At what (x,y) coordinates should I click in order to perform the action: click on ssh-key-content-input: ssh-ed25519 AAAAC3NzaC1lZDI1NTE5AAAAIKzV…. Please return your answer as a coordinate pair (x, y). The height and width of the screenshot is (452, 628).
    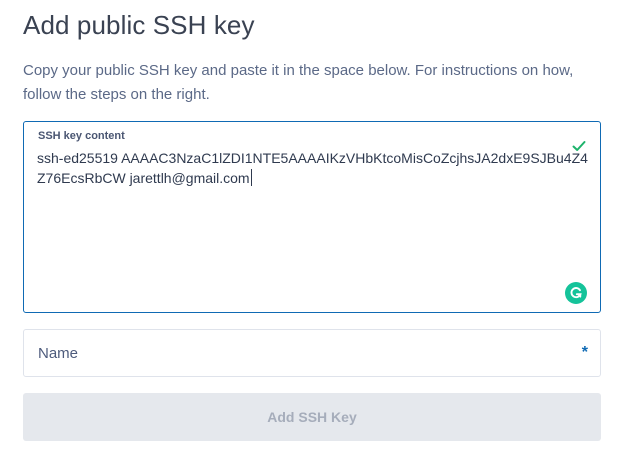
    Looking at the image, I should click on (313, 168).